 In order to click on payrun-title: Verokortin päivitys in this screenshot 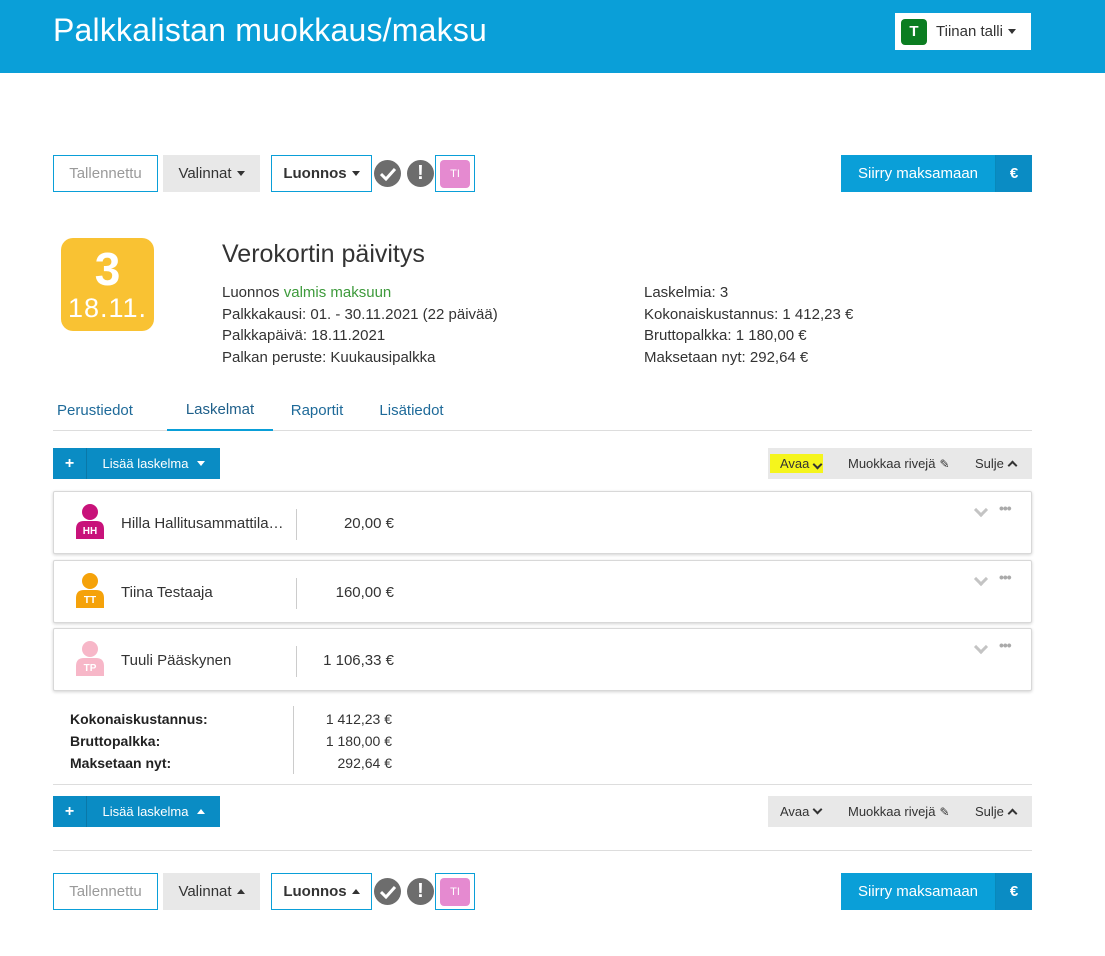, I will do `click(323, 254)`.